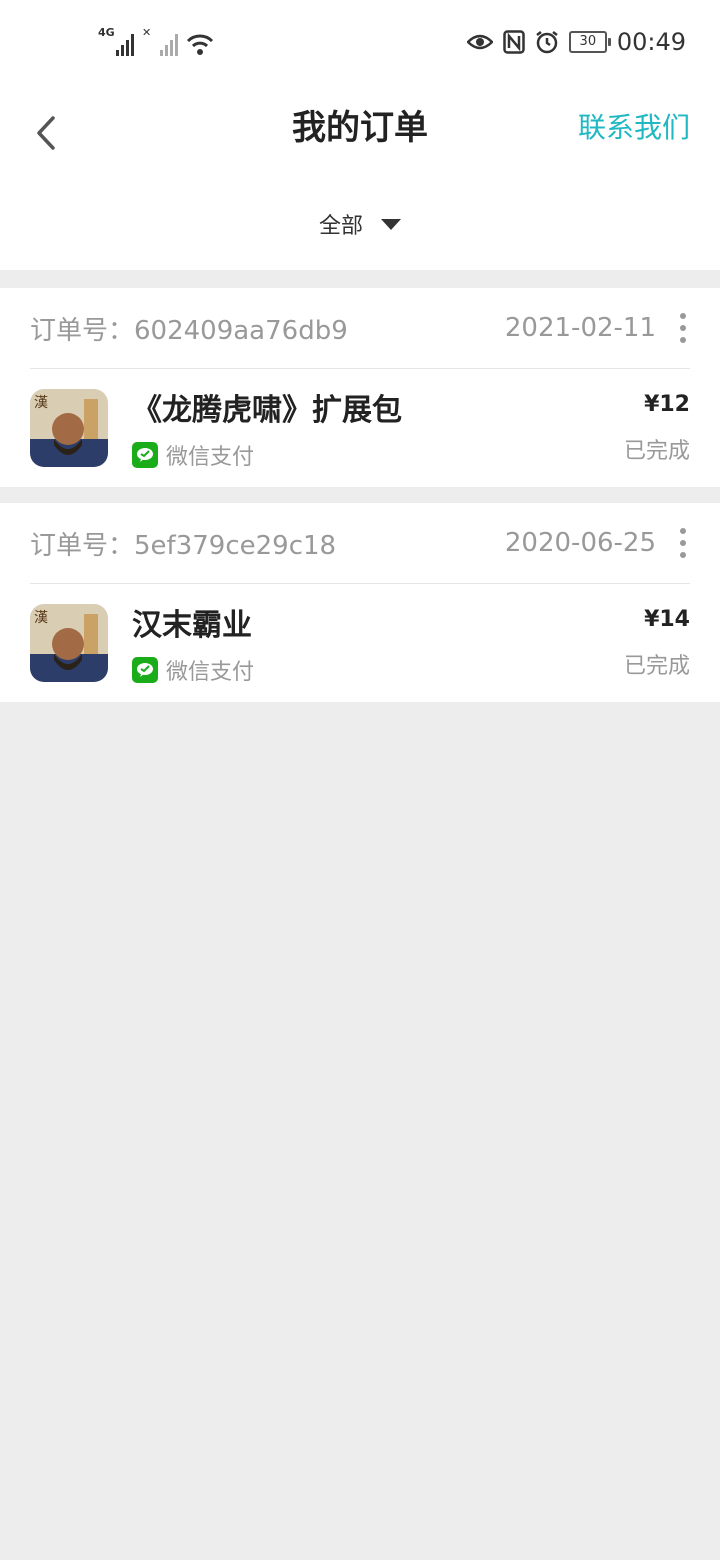 This screenshot has width=720, height=1560. What do you see at coordinates (514, 42) in the screenshot?
I see `nfc-icon` at bounding box center [514, 42].